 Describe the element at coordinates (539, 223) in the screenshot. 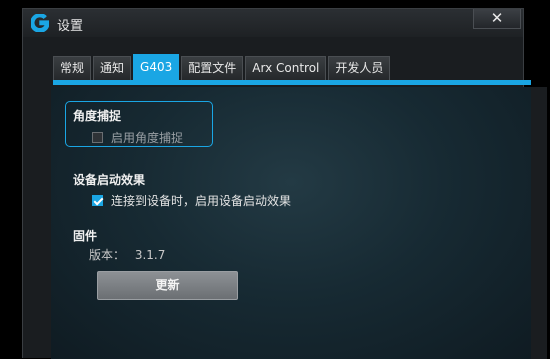

I see `side-rail` at that location.